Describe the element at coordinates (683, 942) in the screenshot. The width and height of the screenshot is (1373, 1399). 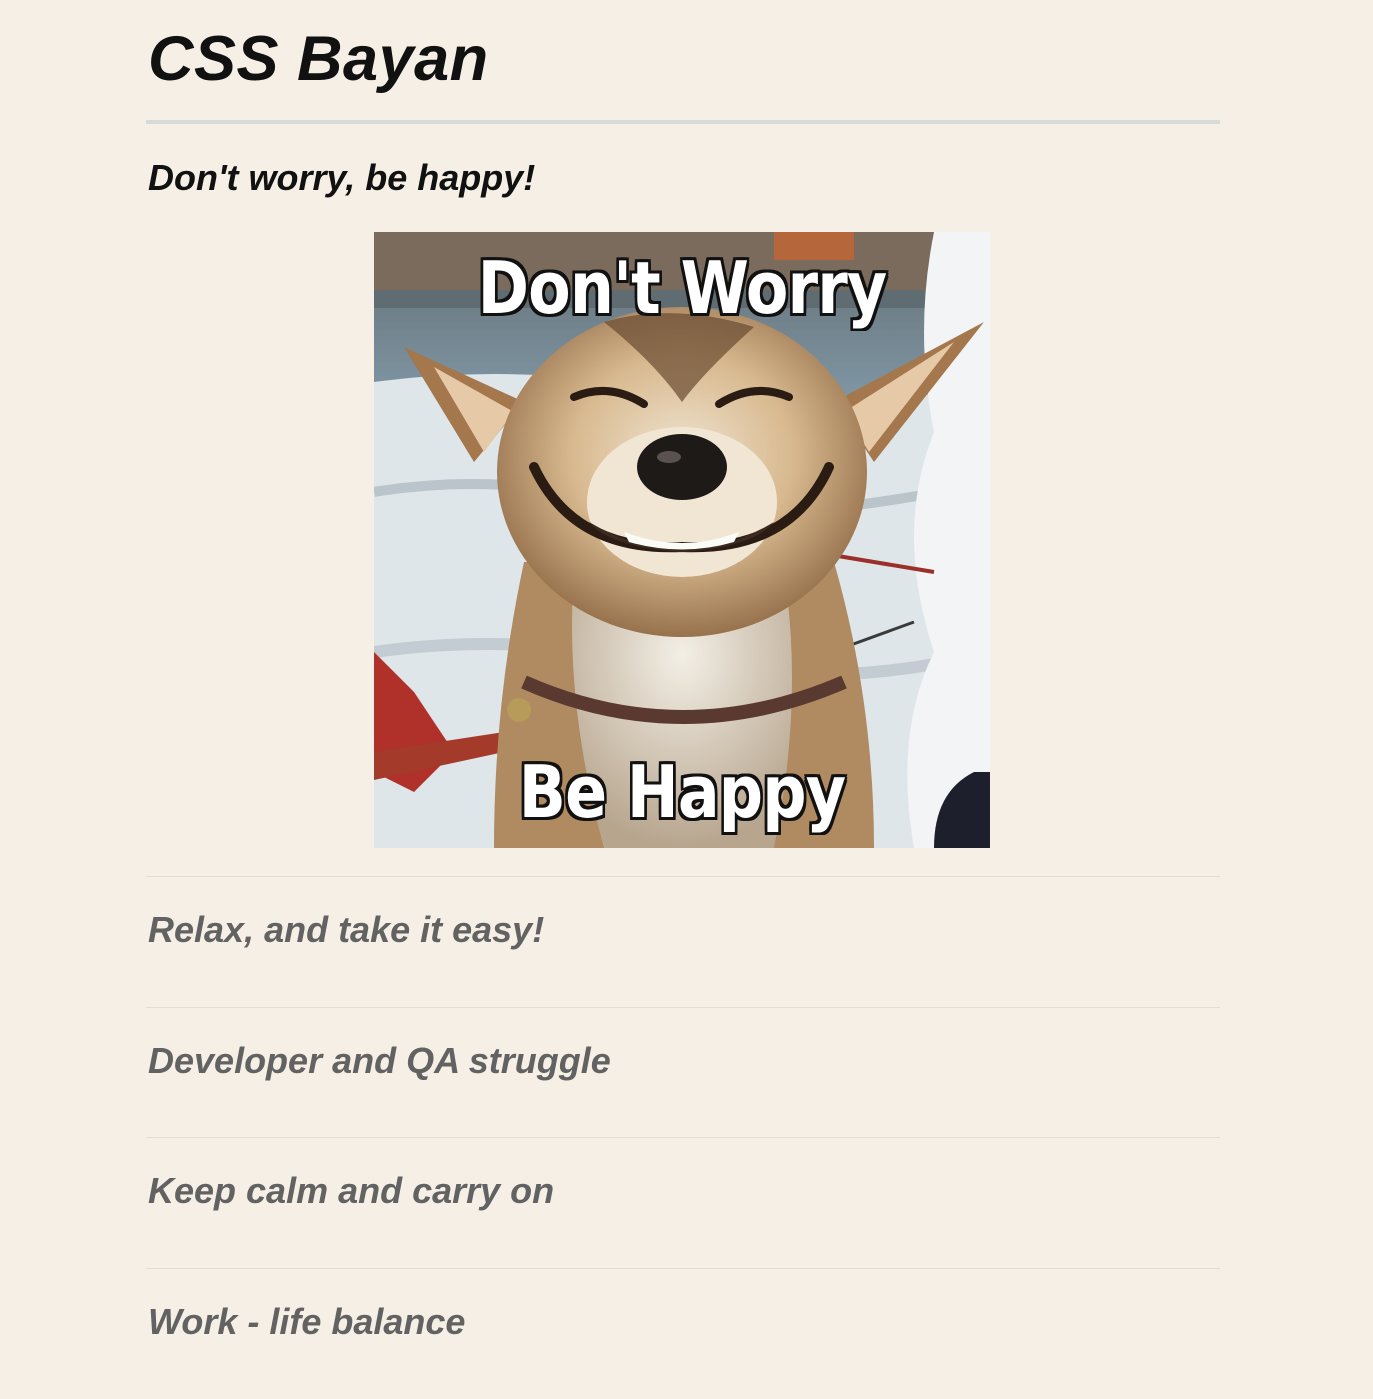
I see `accordion-item-relax: Relax, and take it easy!` at that location.